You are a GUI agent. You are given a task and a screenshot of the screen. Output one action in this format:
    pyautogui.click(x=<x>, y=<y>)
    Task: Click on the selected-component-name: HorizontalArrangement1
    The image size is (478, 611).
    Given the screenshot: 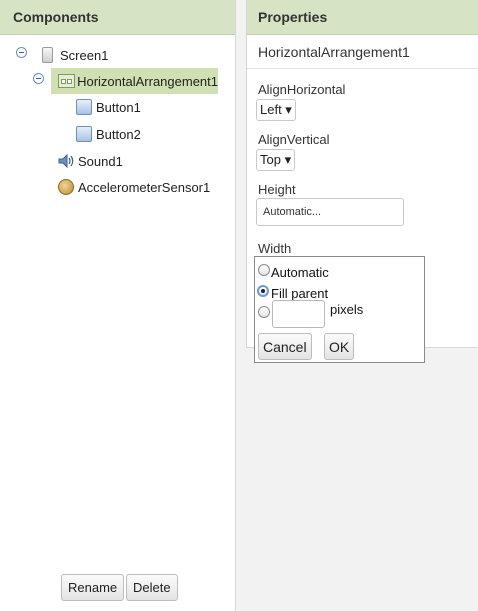 What is the action you would take?
    pyautogui.click(x=334, y=52)
    